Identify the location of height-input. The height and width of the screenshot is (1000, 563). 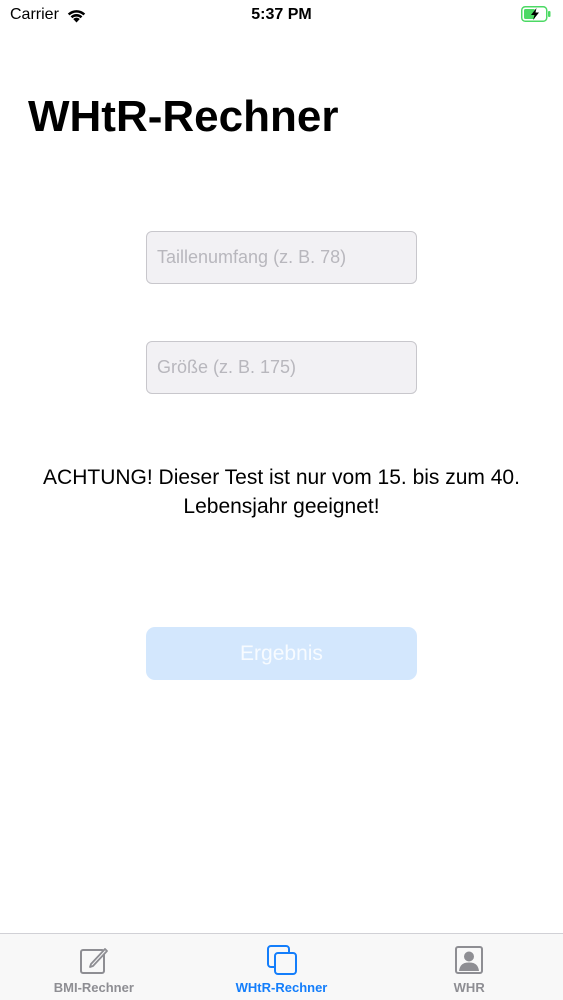
(281, 367).